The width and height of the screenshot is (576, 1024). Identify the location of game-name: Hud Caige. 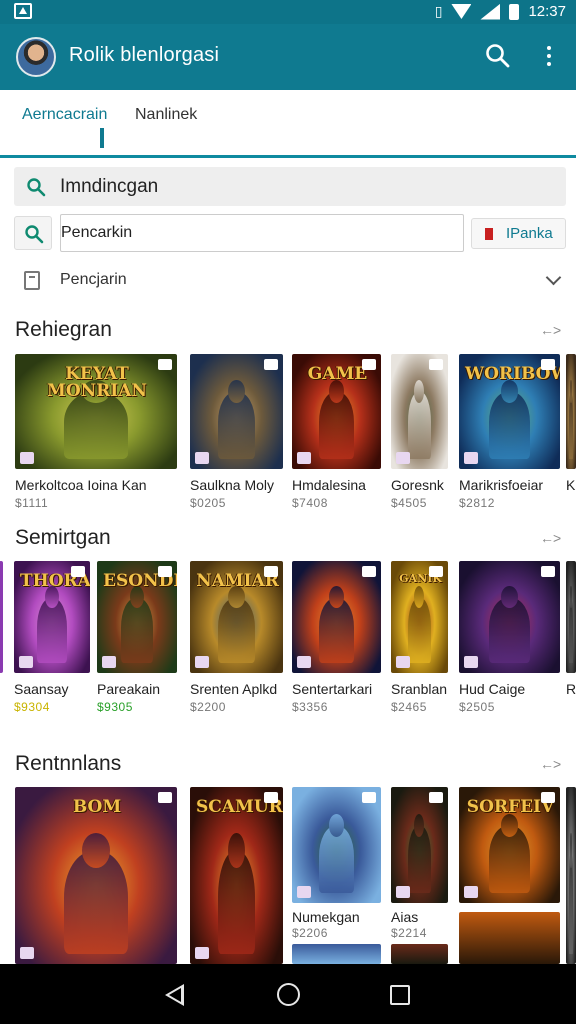
(492, 689).